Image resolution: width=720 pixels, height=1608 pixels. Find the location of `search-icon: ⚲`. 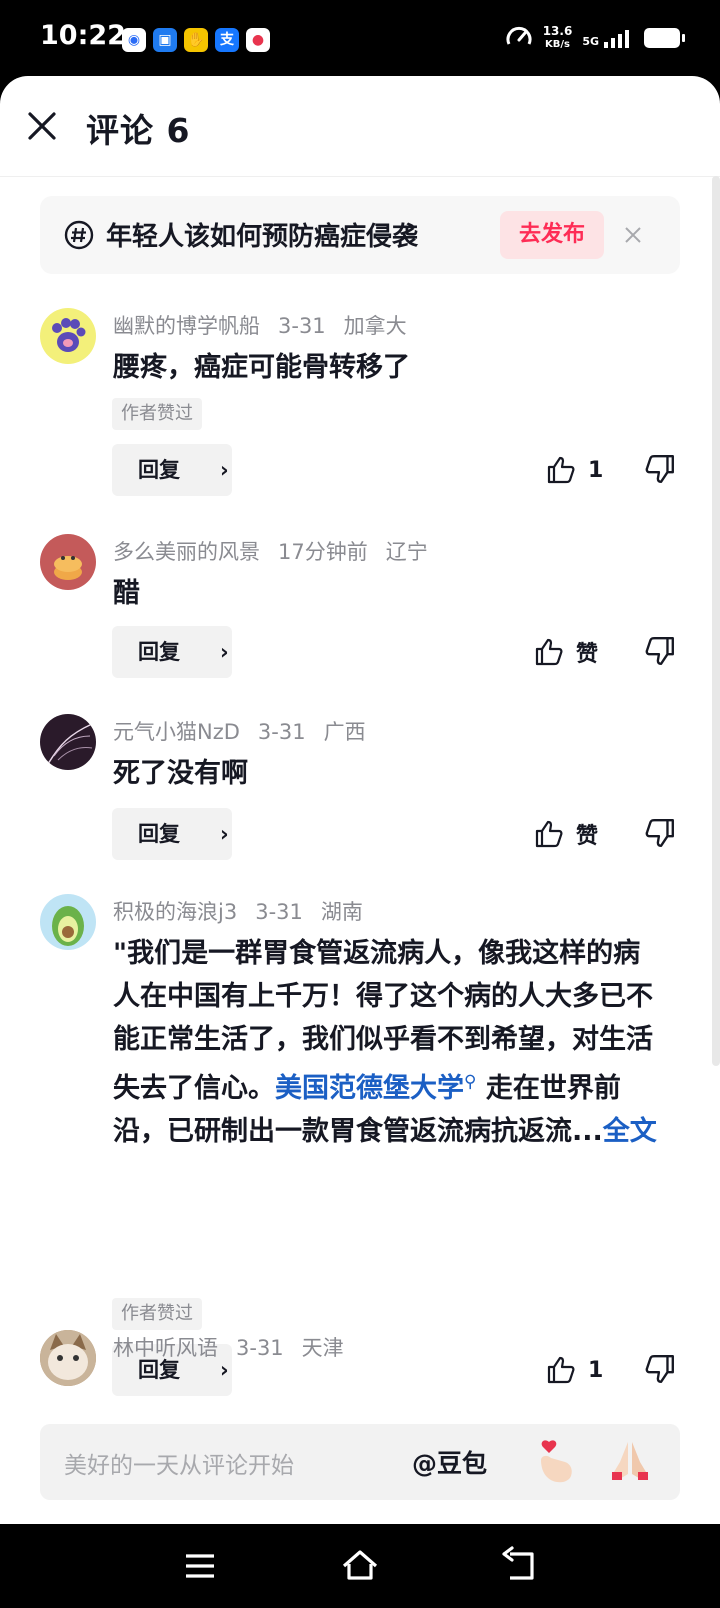

search-icon: ⚲ is located at coordinates (470, 1082).